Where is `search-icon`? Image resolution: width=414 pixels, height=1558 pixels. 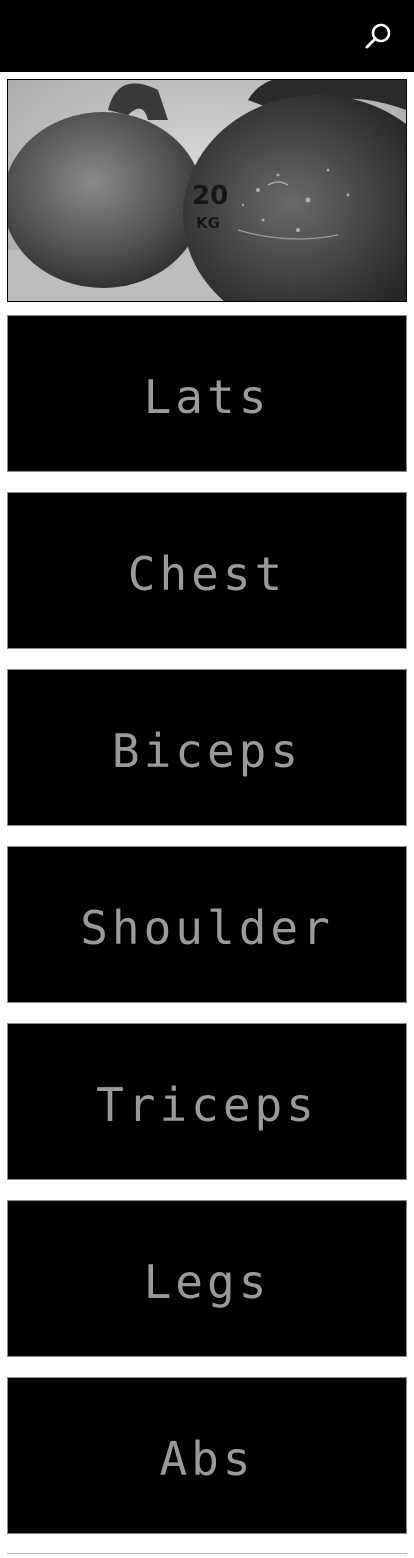 search-icon is located at coordinates (378, 36).